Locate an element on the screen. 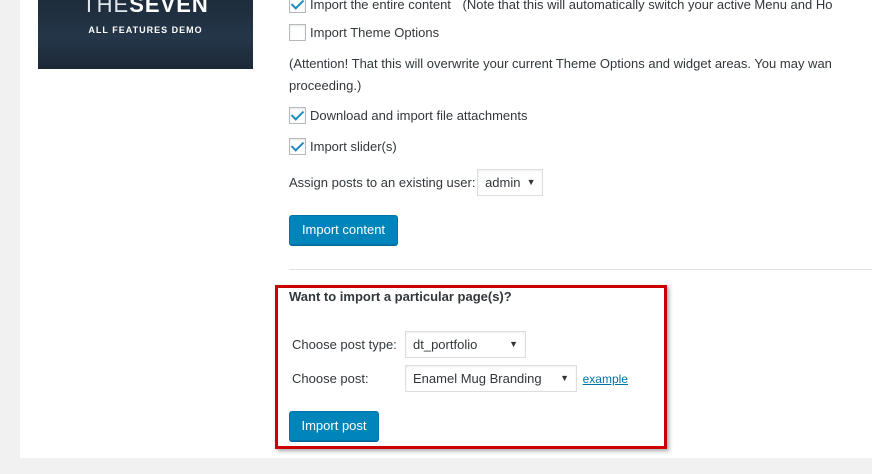 The image size is (872, 474). option-import-theme-options: Import Theme Options is located at coordinates (364, 33).